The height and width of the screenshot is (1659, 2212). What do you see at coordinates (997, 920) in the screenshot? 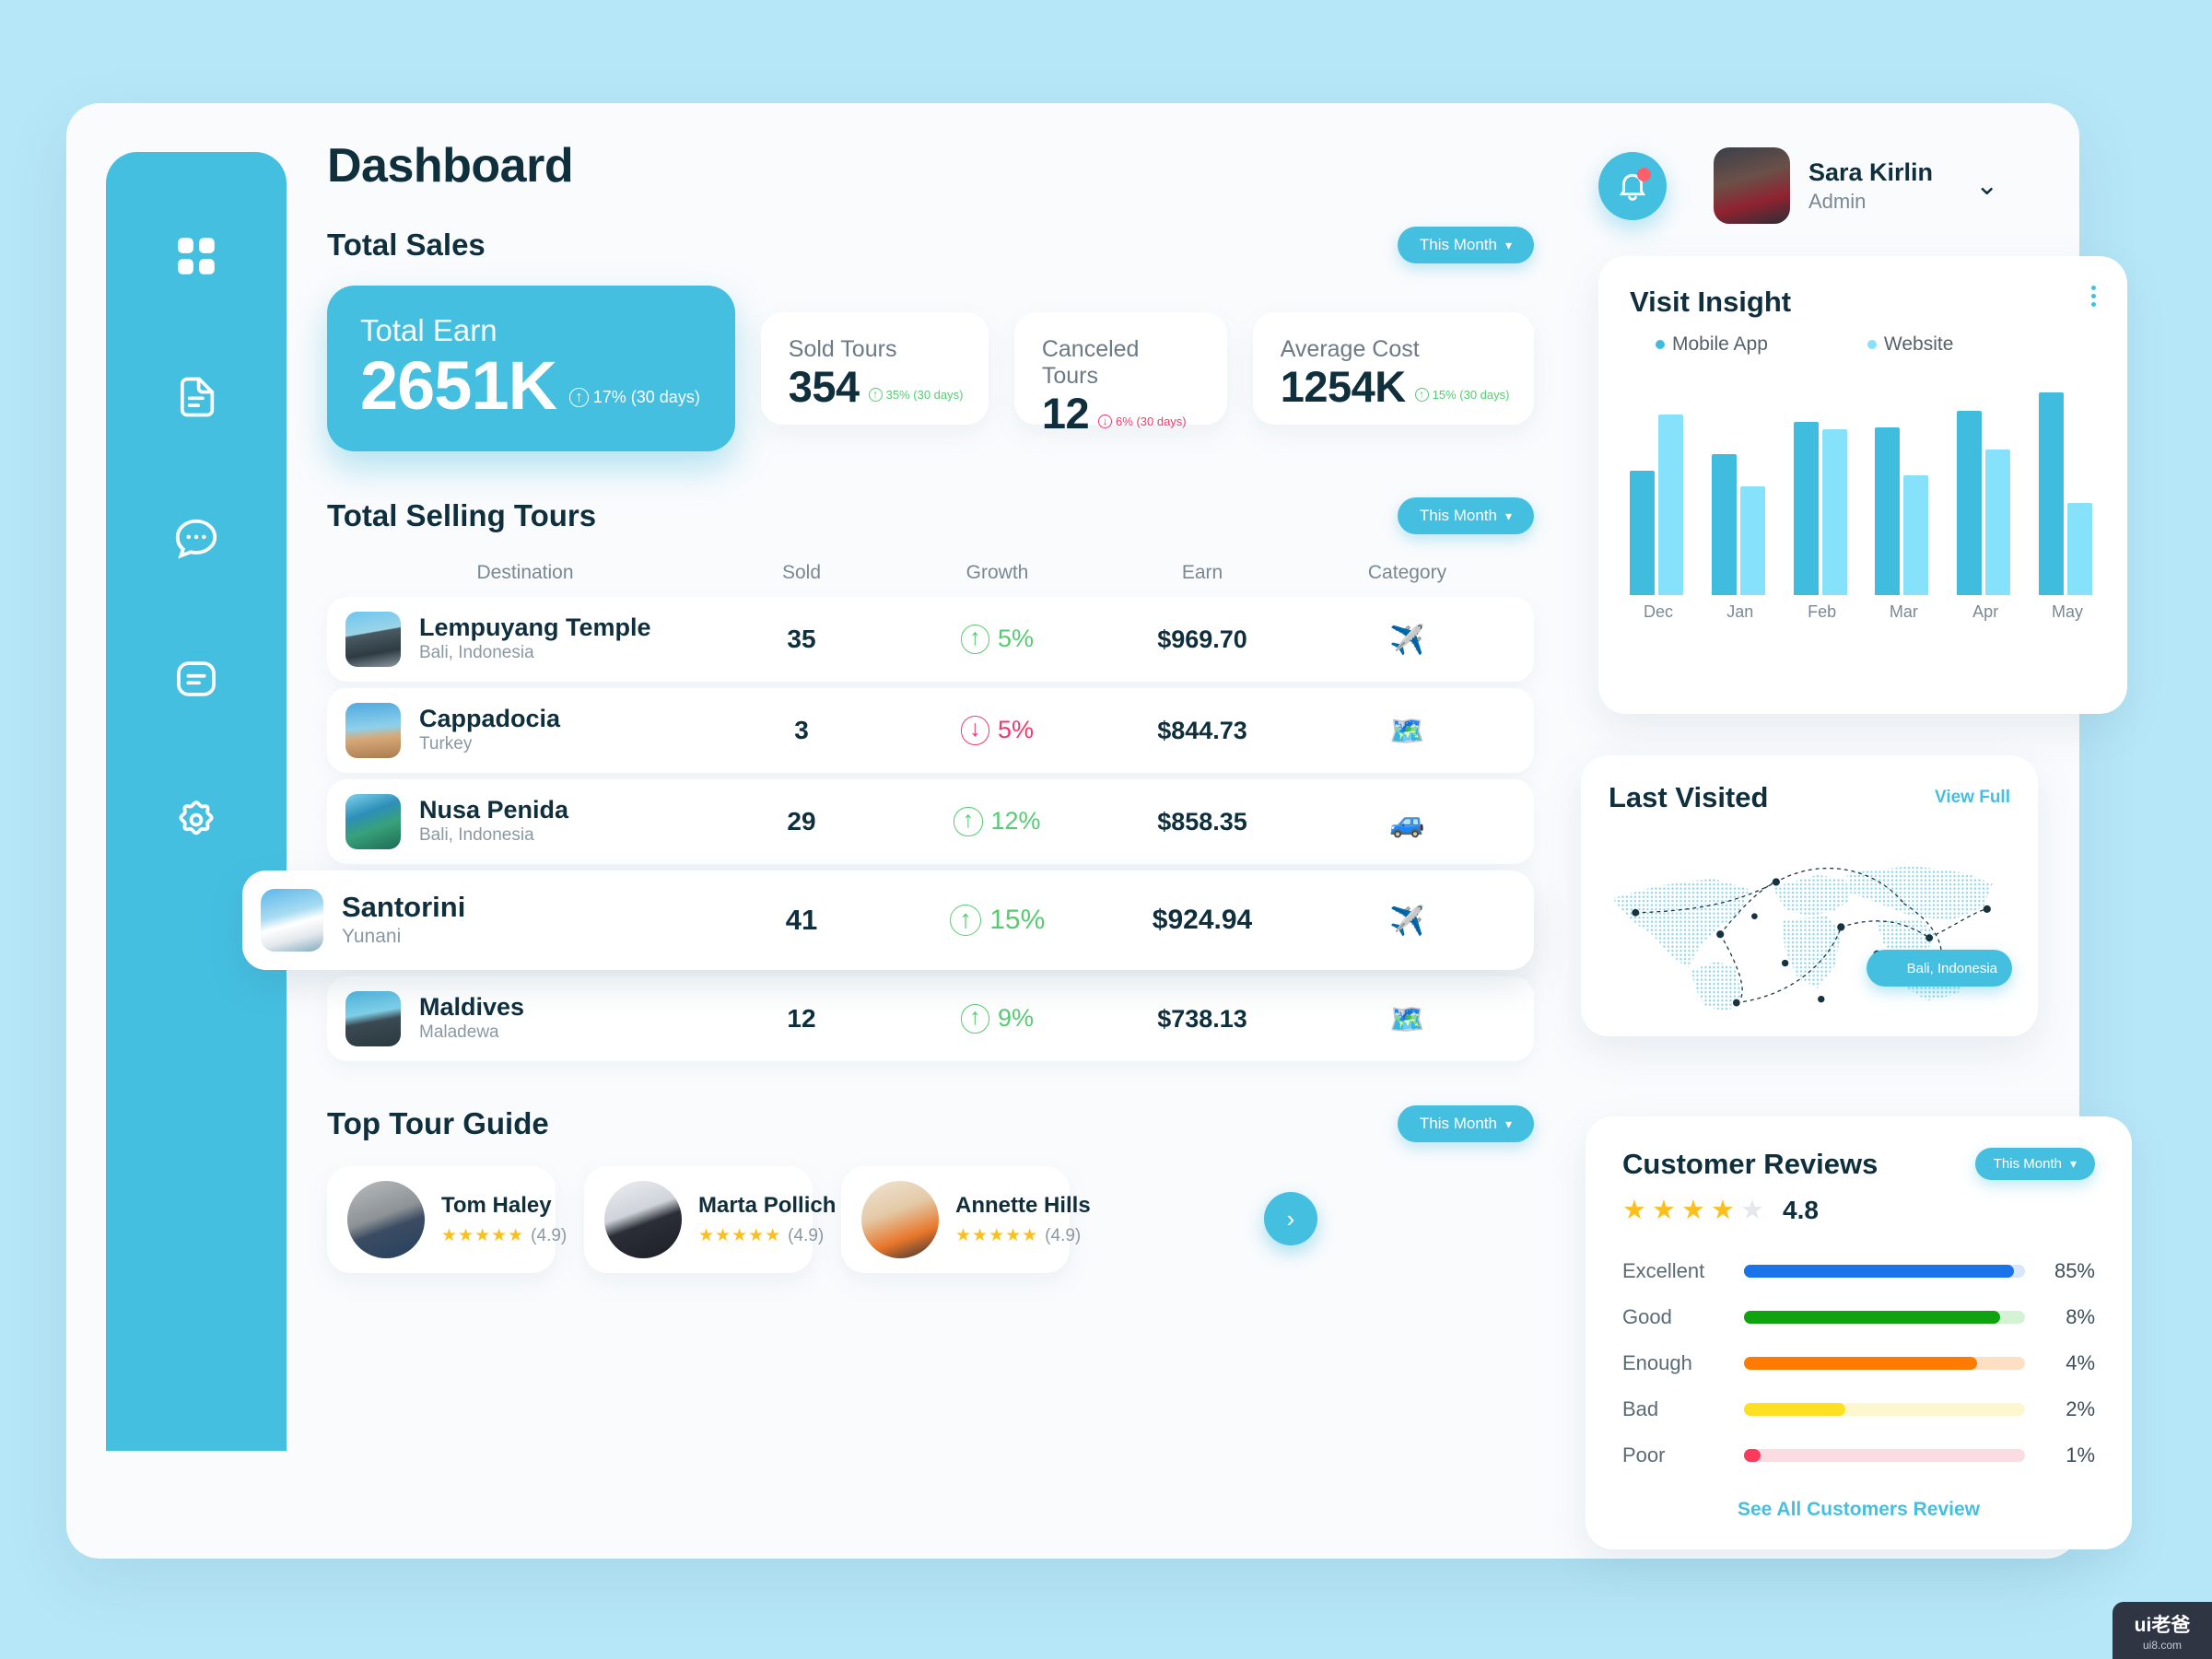
I see `cell-growth: ↑ 15%` at bounding box center [997, 920].